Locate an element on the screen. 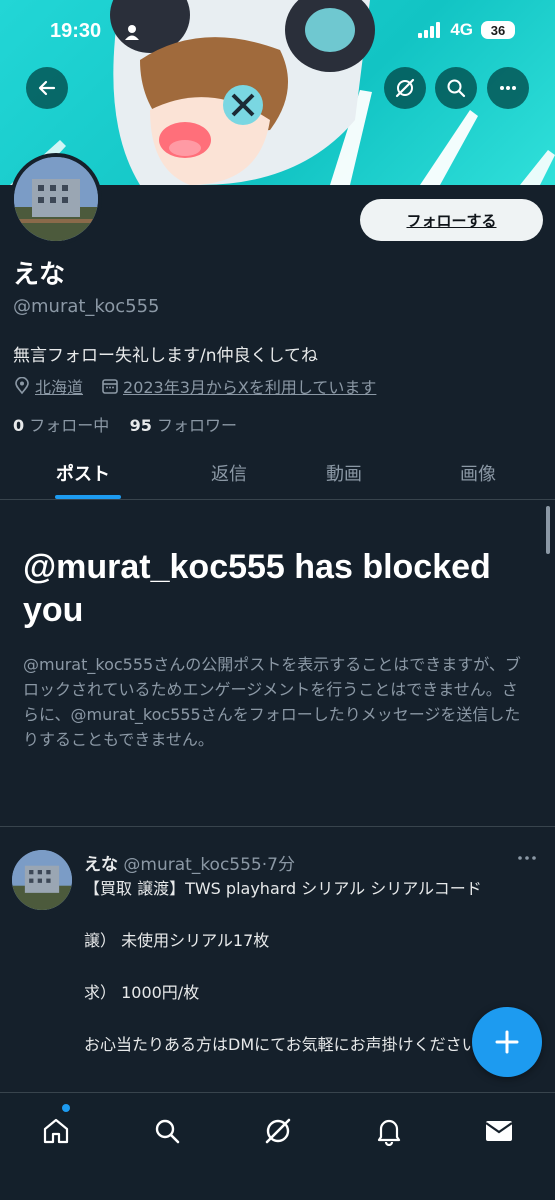 The width and height of the screenshot is (555, 1200). following-link: 0 フォロー中 is located at coordinates (61, 425).